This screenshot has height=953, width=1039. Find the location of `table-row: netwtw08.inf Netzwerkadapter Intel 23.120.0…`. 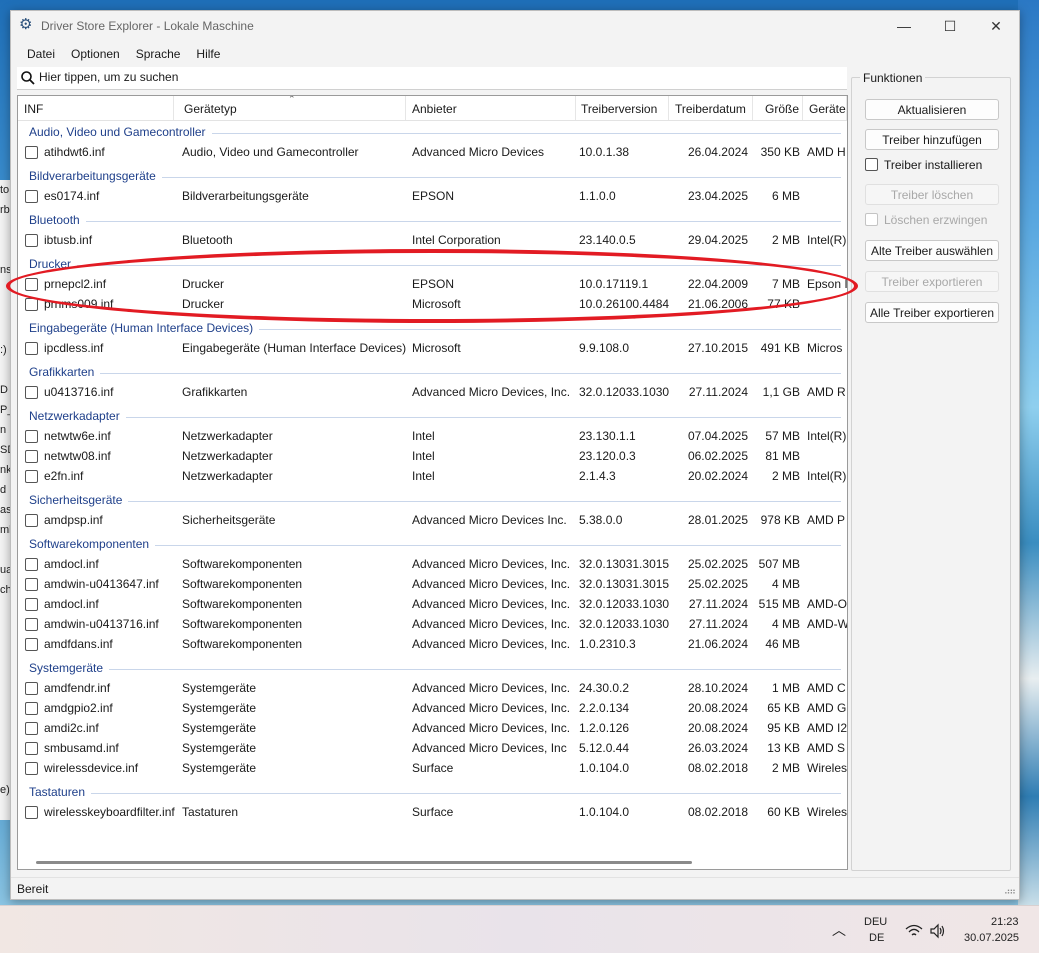

table-row: netwtw08.inf Netzwerkadapter Intel 23.120.0… is located at coordinates (432, 456).